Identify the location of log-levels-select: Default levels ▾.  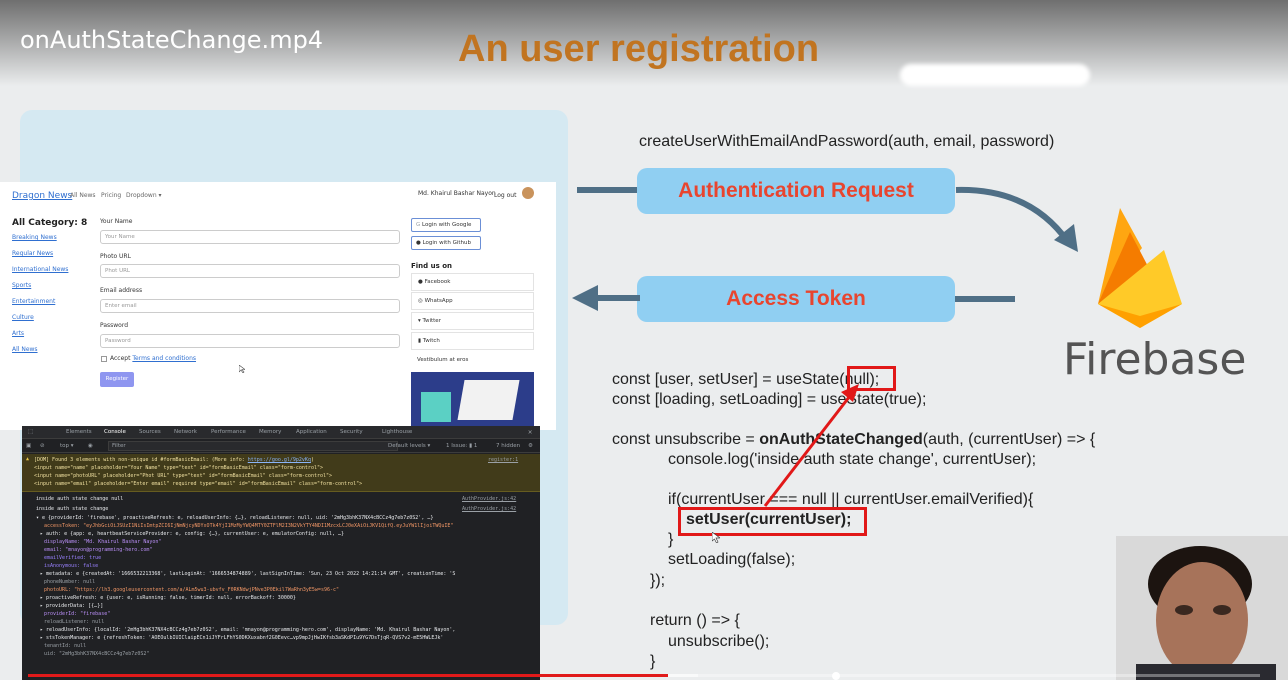
(409, 446).